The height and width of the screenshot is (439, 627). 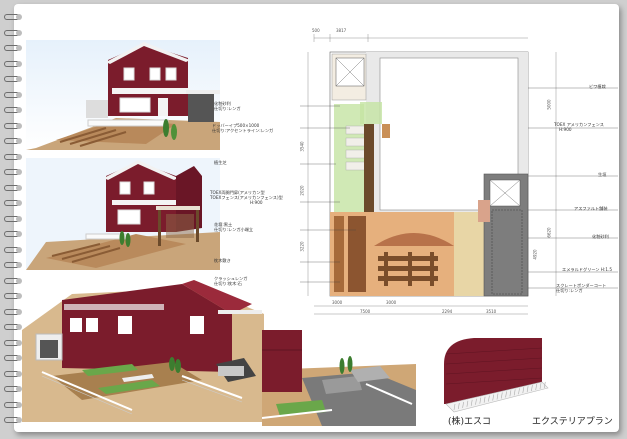 I want to click on plan-label: 化粧砂利, so click(x=600, y=236).